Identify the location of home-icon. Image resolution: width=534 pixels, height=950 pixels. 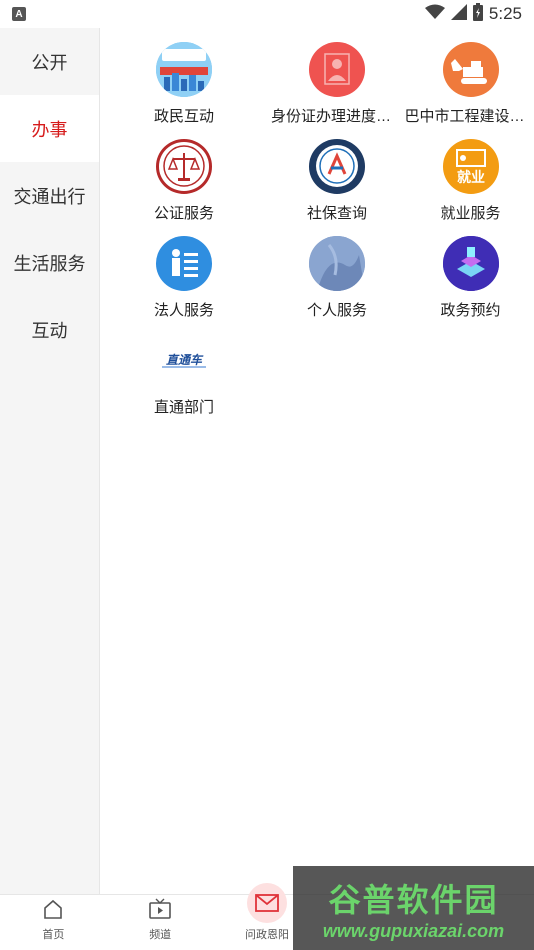
(53, 910).